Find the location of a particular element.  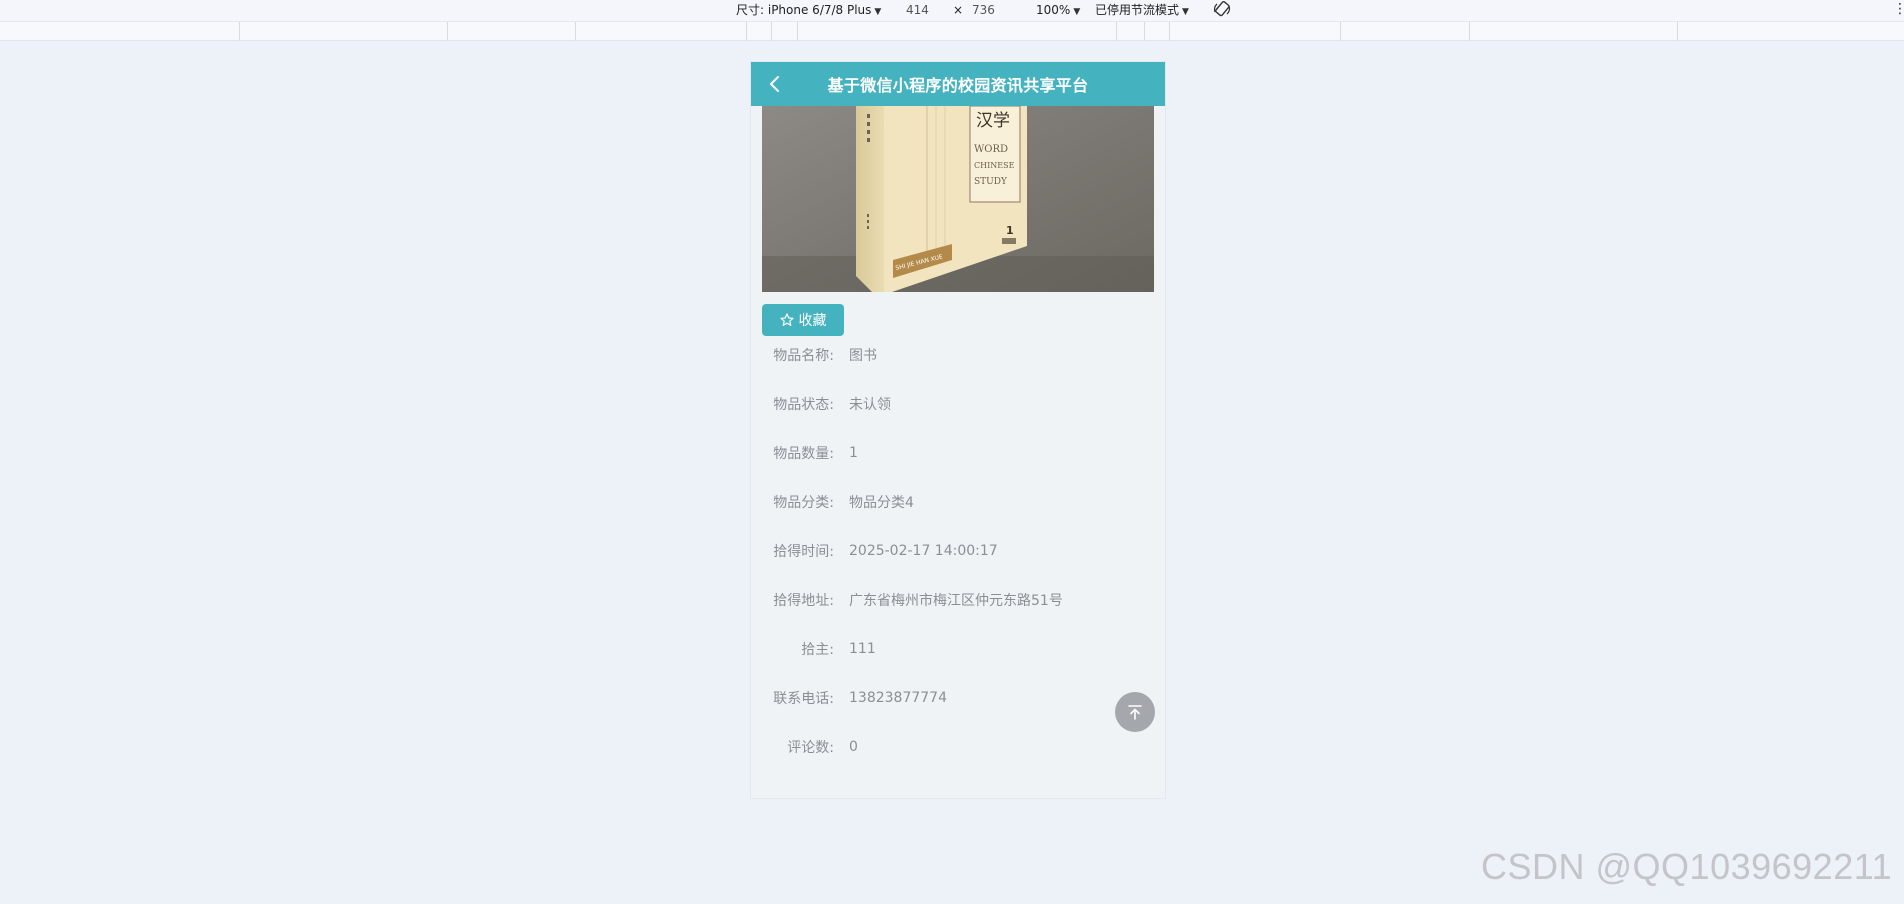

throttle-select: 已停用节流模式 ▼ is located at coordinates (1142, 11).